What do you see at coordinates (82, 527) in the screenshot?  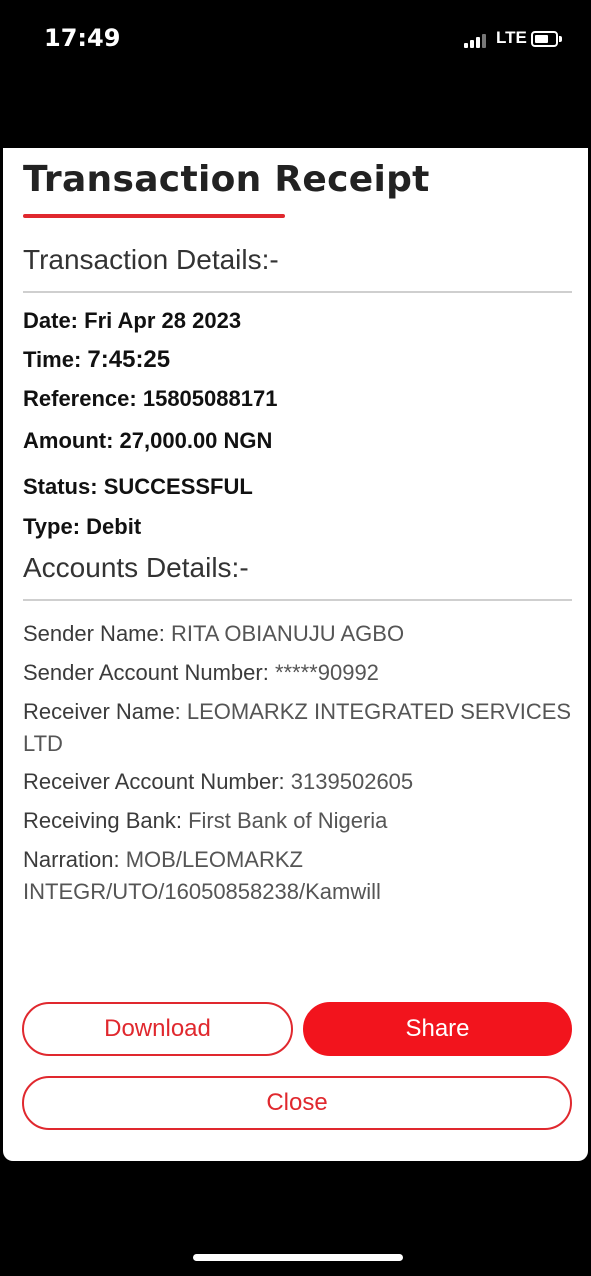 I see `detail-row-type: Type: Debit` at bounding box center [82, 527].